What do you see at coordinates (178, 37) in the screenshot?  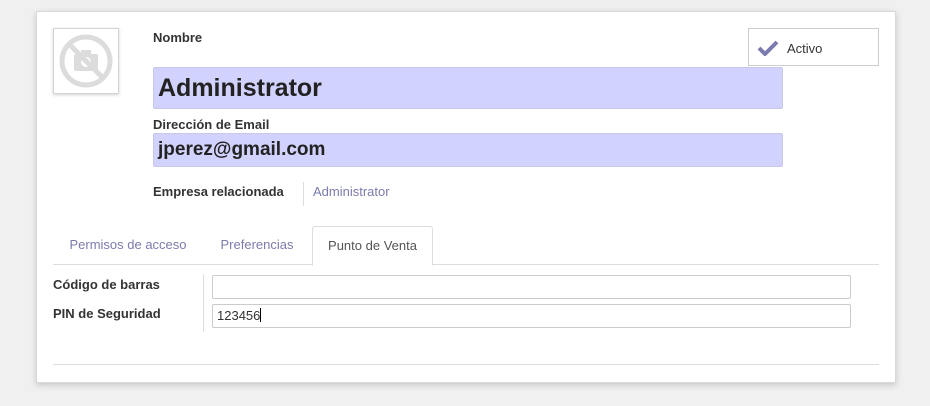 I see `name-label: Nombre` at bounding box center [178, 37].